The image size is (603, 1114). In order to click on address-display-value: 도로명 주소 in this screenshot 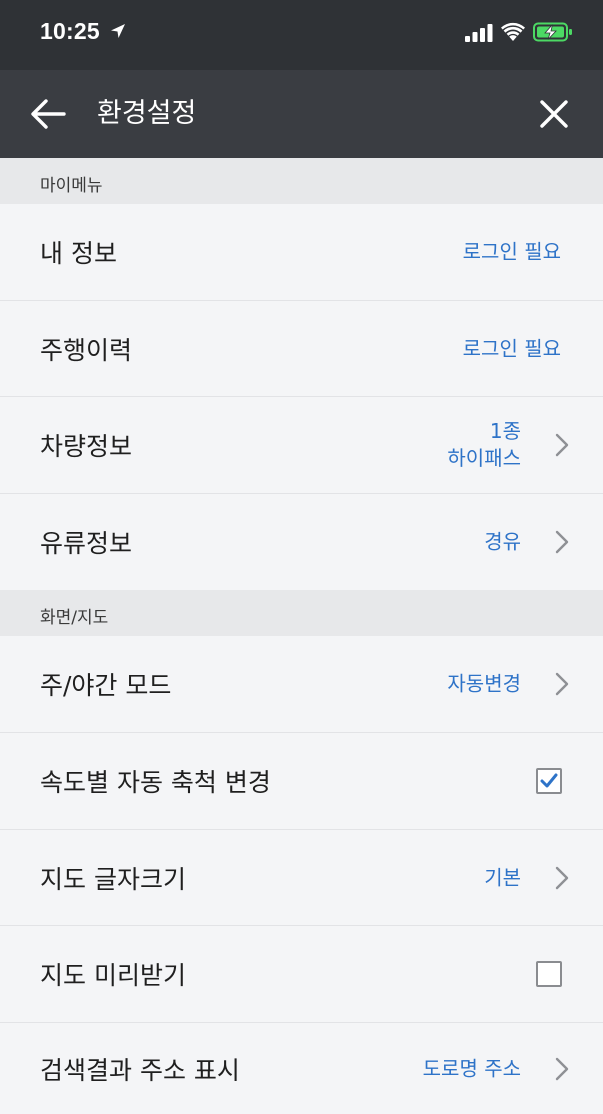, I will do `click(471, 1068)`.